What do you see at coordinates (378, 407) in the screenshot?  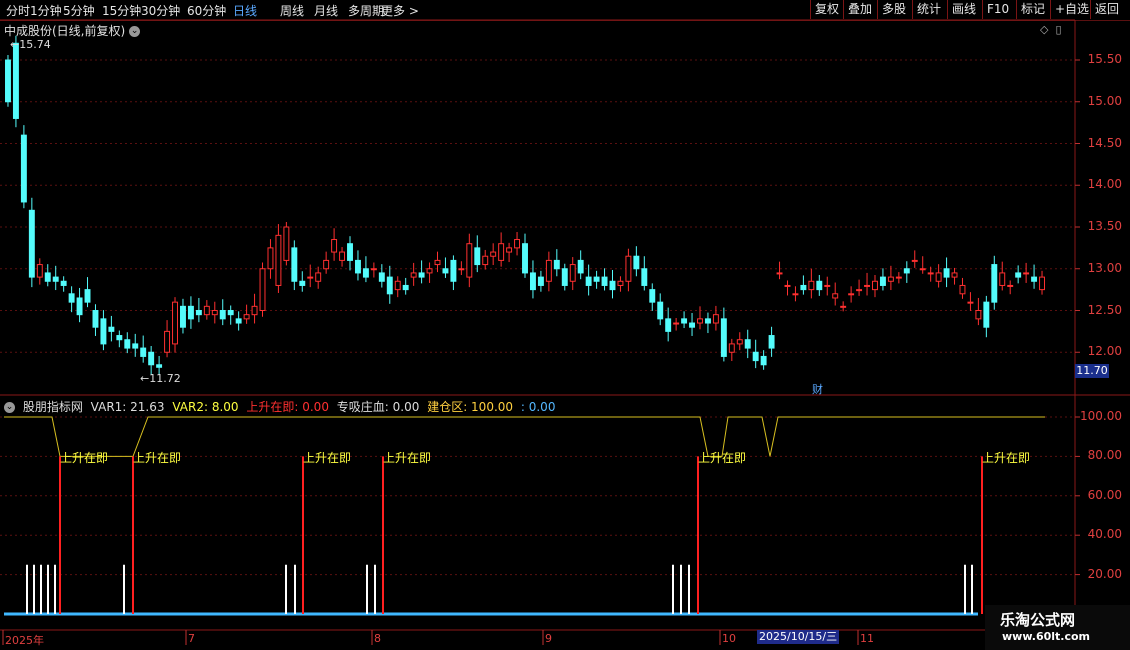 I see `zhuan-value: 专吸庄血: 0.00` at bounding box center [378, 407].